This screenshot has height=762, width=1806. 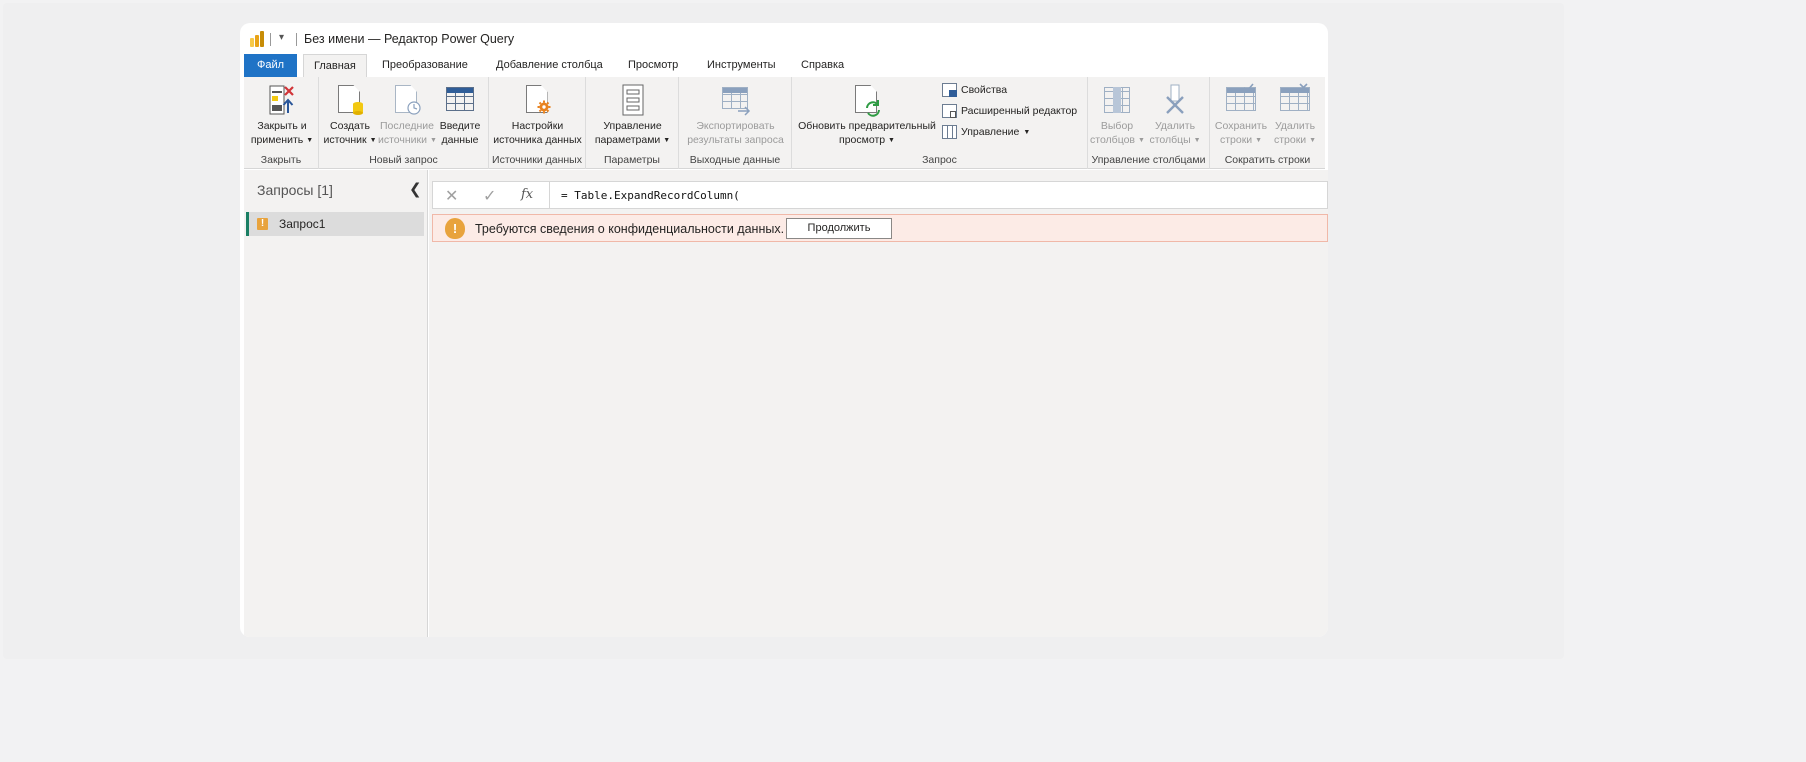 I want to click on new-source-icon, so click(x=350, y=100).